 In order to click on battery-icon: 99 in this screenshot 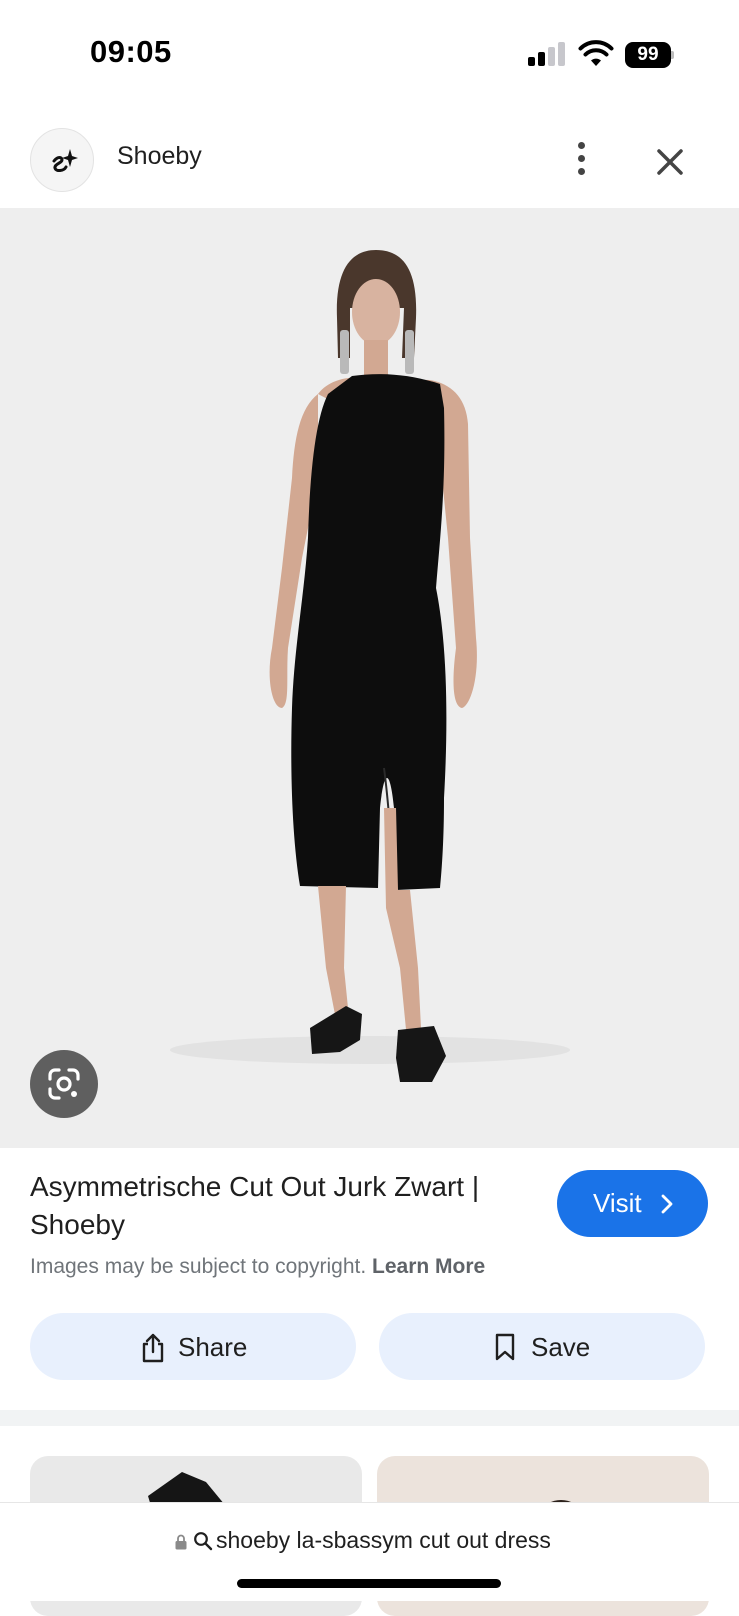, I will do `click(649, 55)`.